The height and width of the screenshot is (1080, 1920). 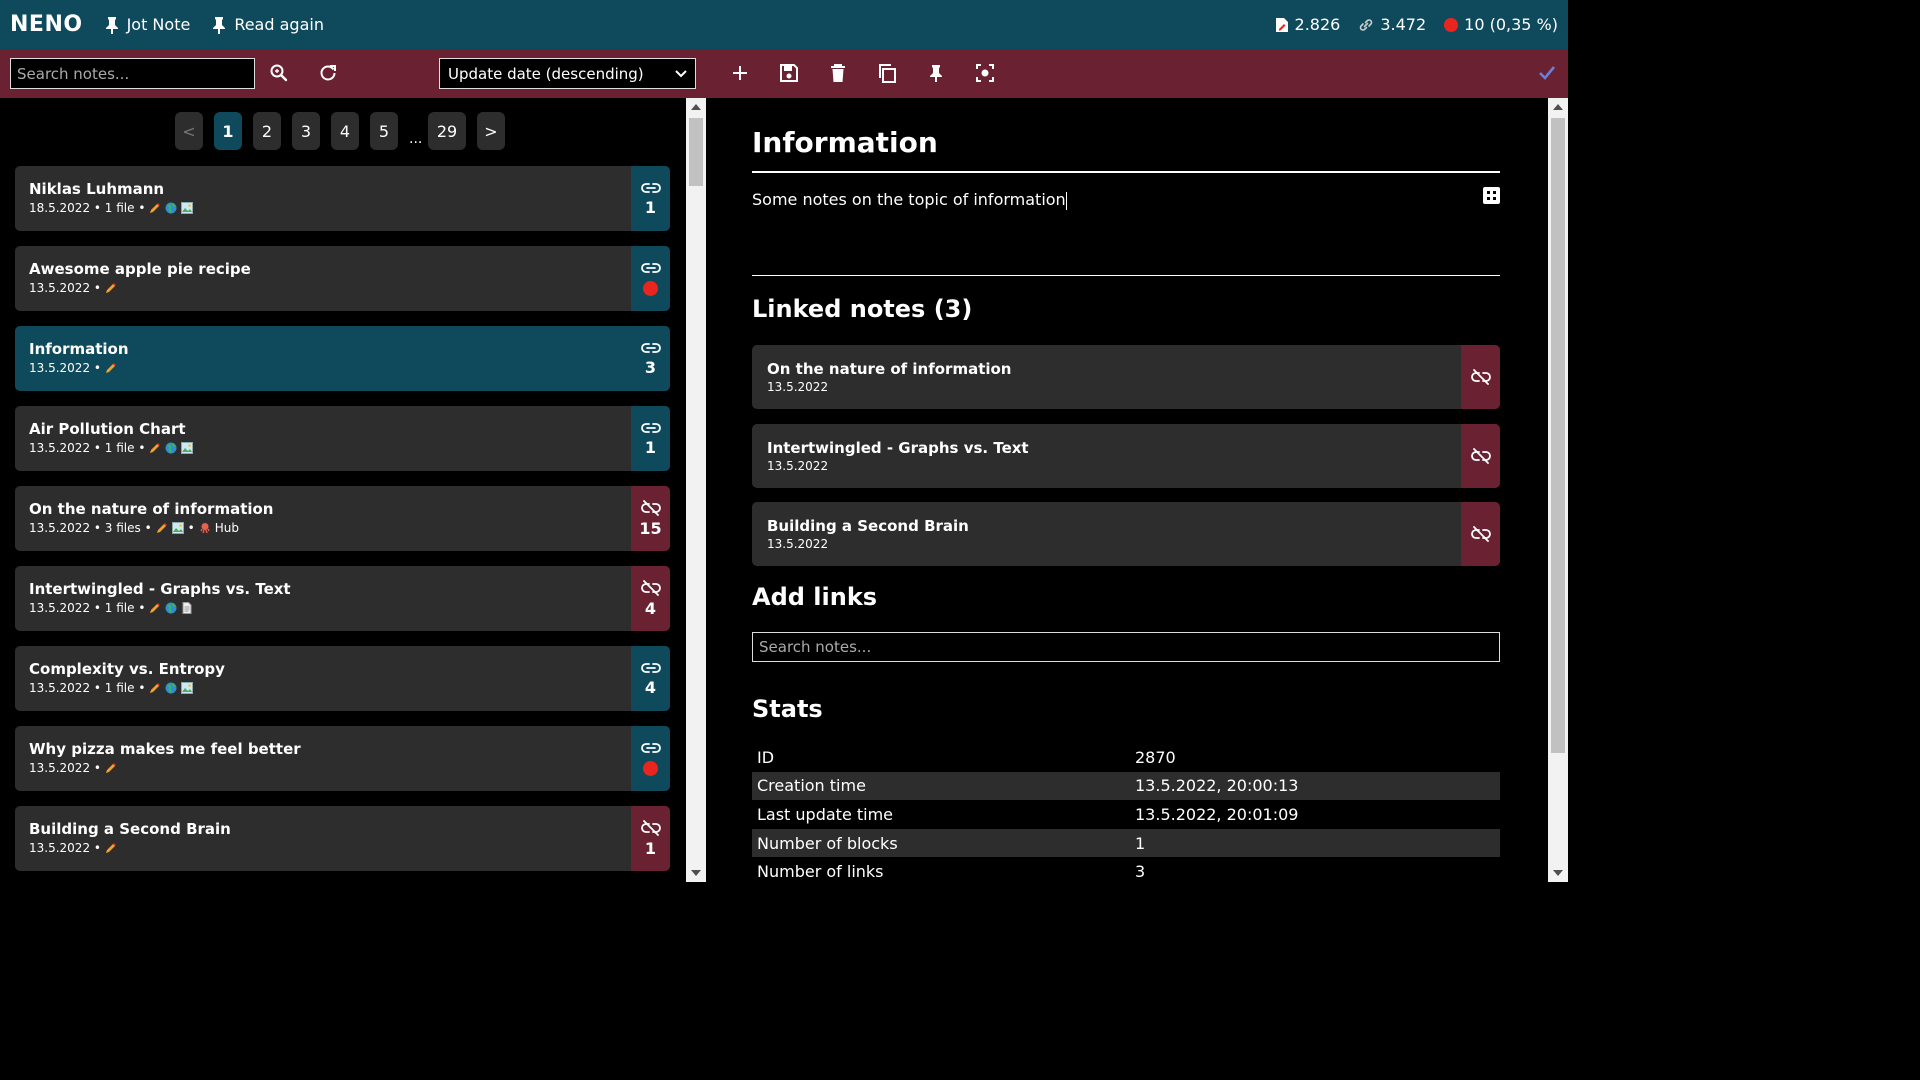 I want to click on read-again-link: Read again, so click(x=268, y=24).